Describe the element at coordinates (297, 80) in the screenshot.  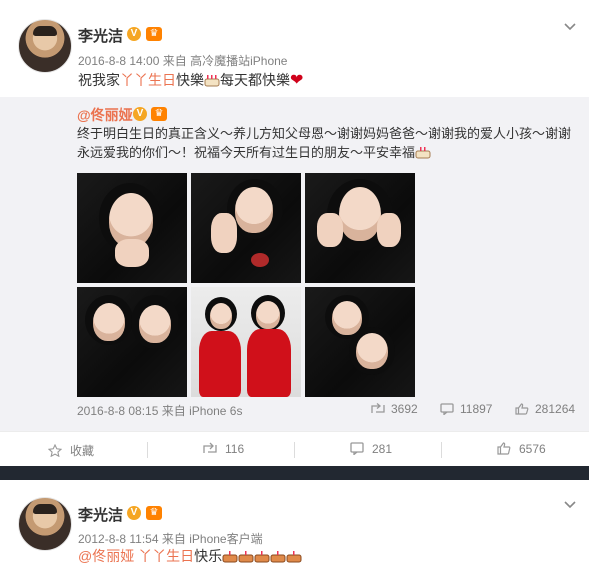
I see `heart-emoji: ❤` at that location.